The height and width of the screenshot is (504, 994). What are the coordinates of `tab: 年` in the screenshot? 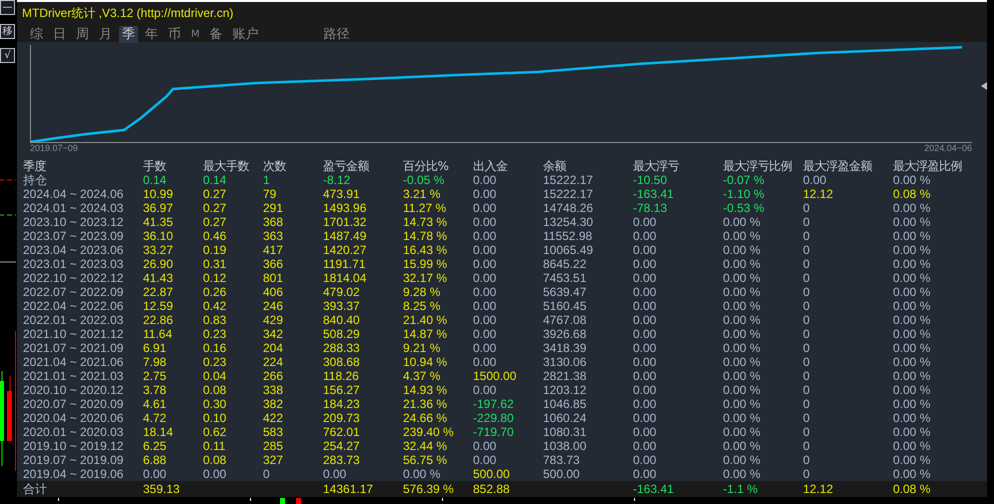 It's located at (151, 34).